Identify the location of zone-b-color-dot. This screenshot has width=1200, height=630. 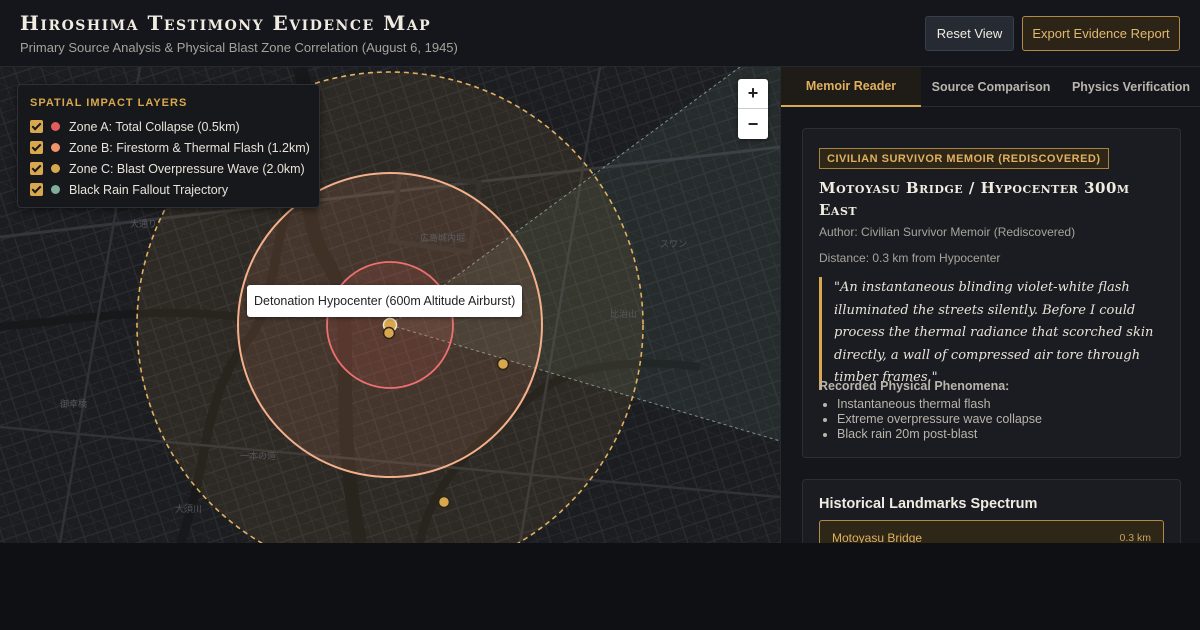
(55, 147).